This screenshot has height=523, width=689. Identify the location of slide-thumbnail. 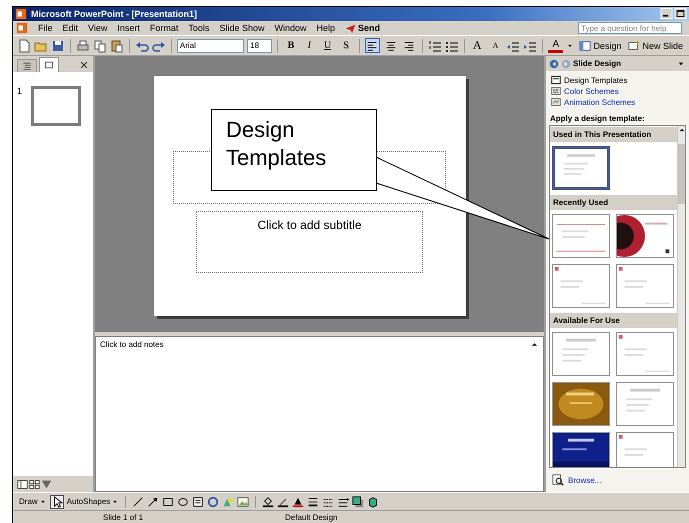
(56, 106).